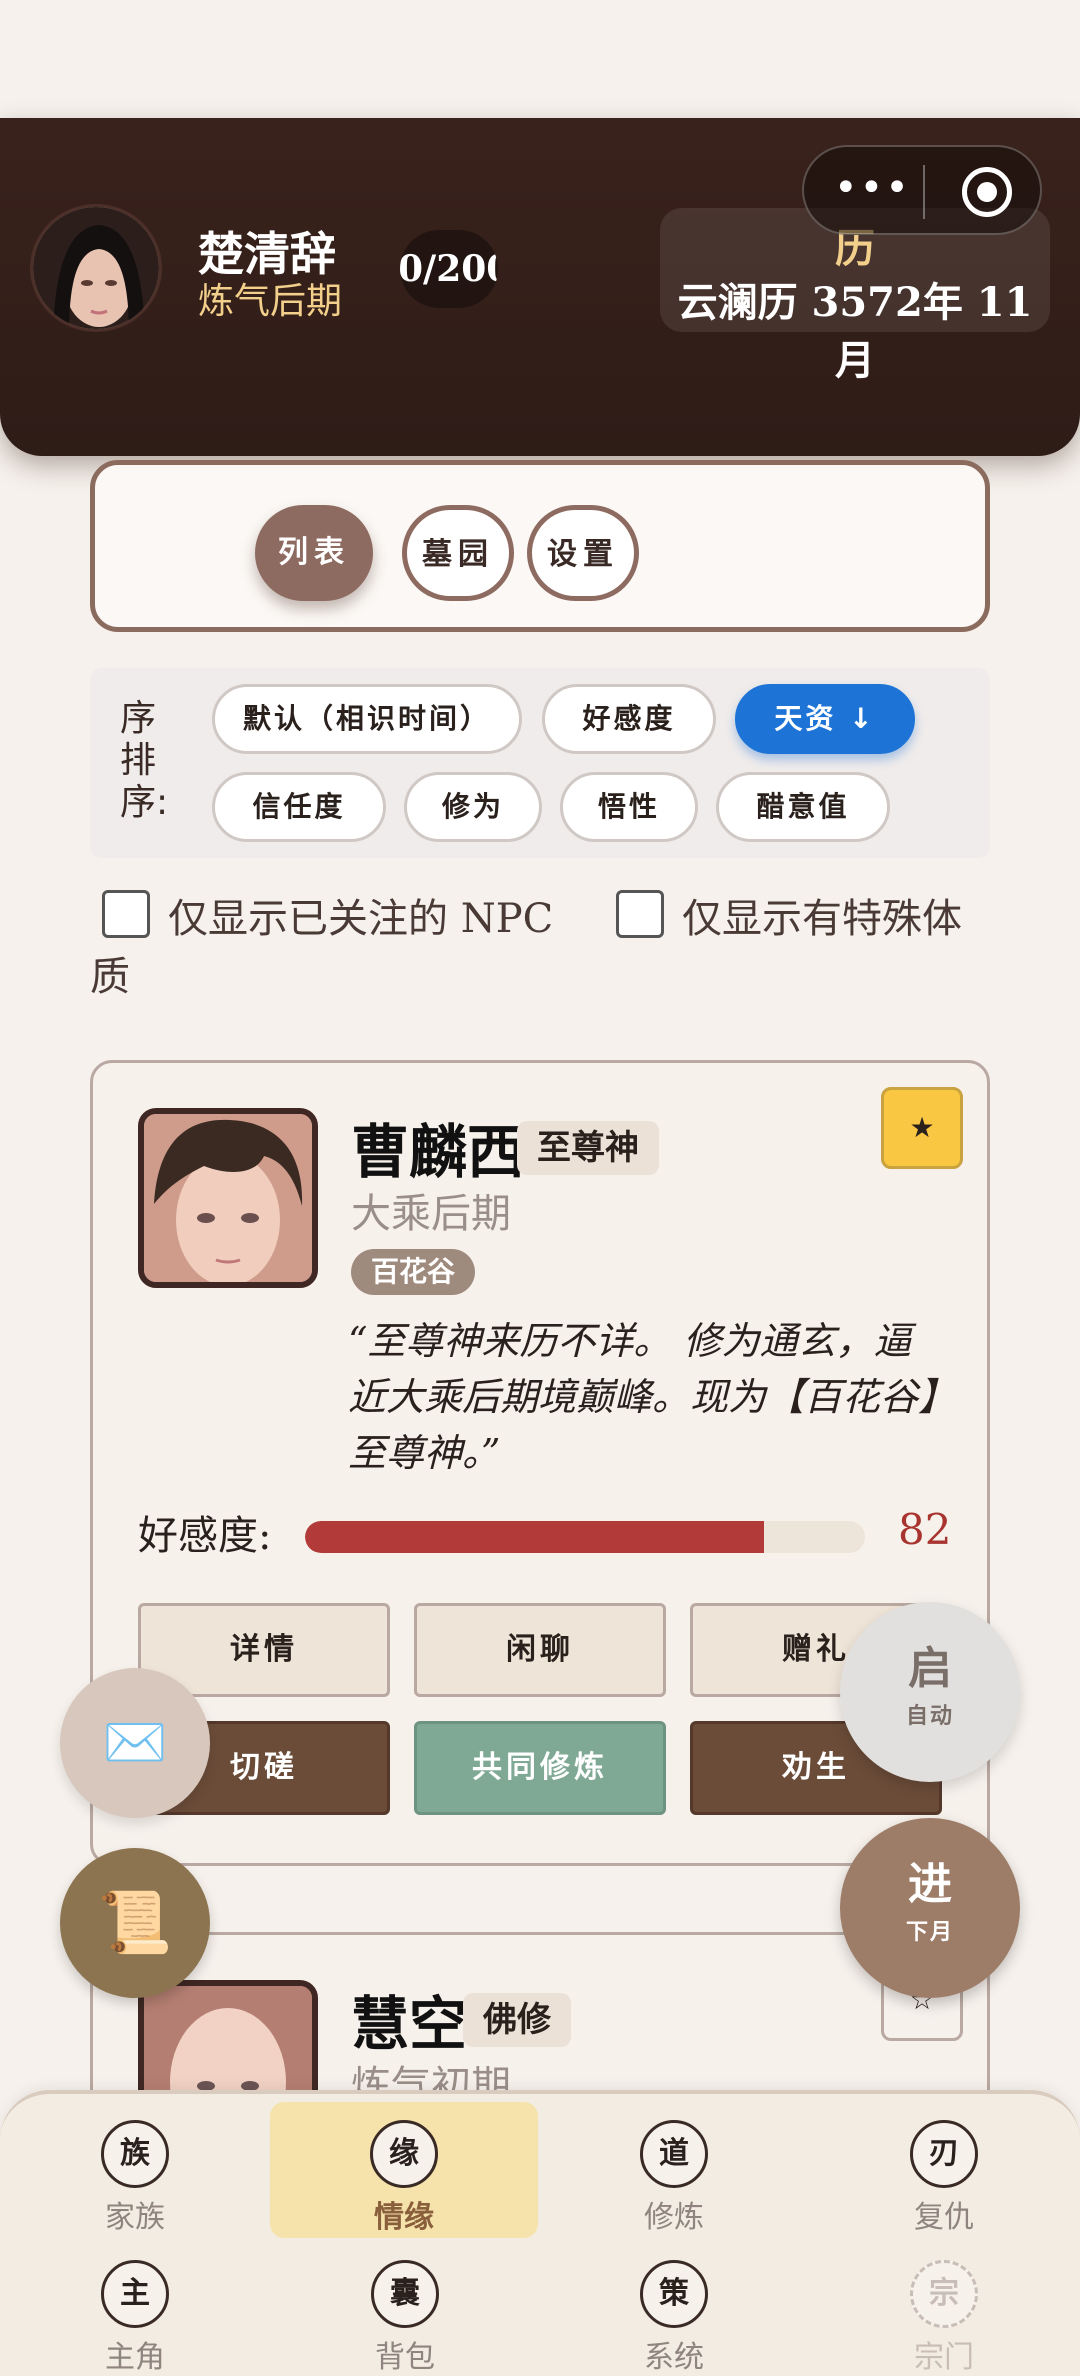  I want to click on npc-title-badge: 佛修, so click(517, 2020).